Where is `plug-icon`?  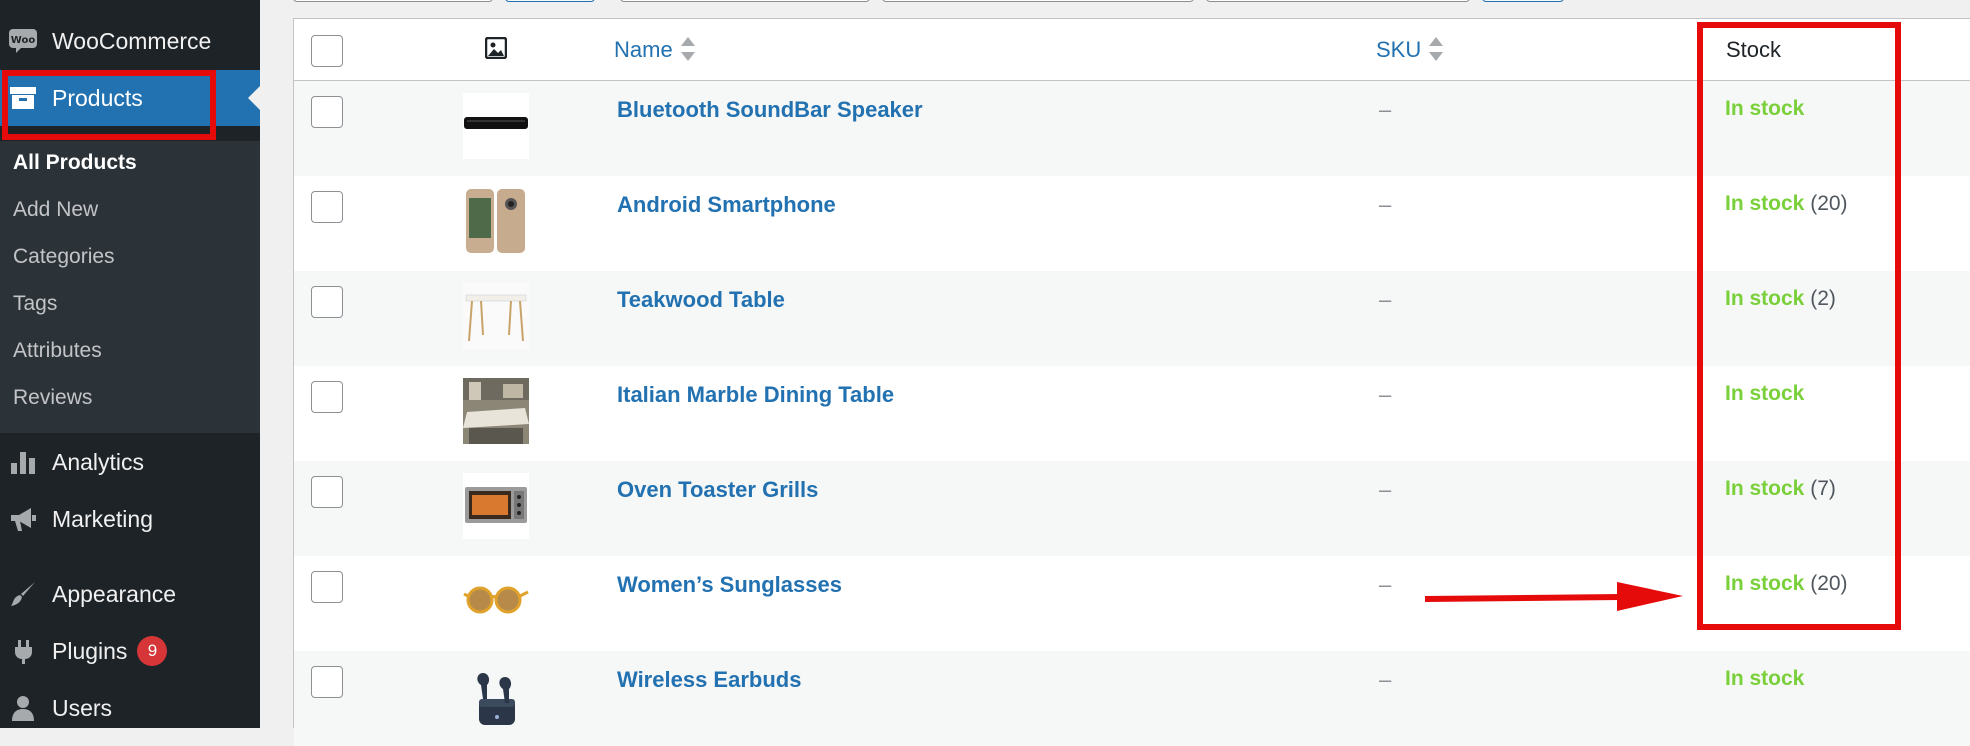
plug-icon is located at coordinates (23, 651).